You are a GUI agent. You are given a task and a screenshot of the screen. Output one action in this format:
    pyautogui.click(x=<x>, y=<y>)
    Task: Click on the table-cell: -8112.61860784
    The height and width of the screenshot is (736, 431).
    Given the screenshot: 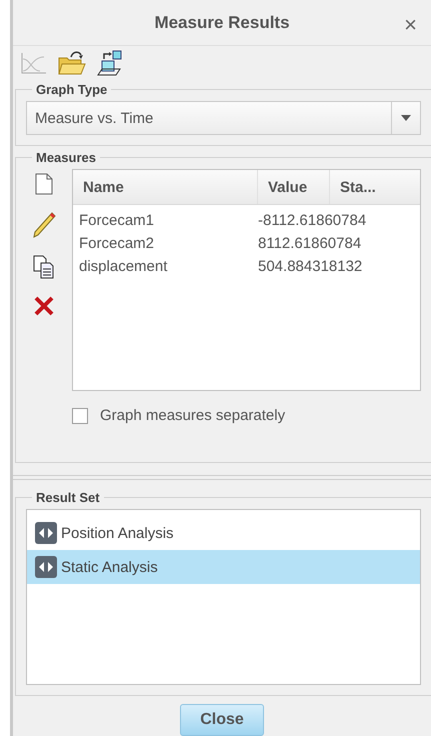 What is the action you would take?
    pyautogui.click(x=312, y=221)
    